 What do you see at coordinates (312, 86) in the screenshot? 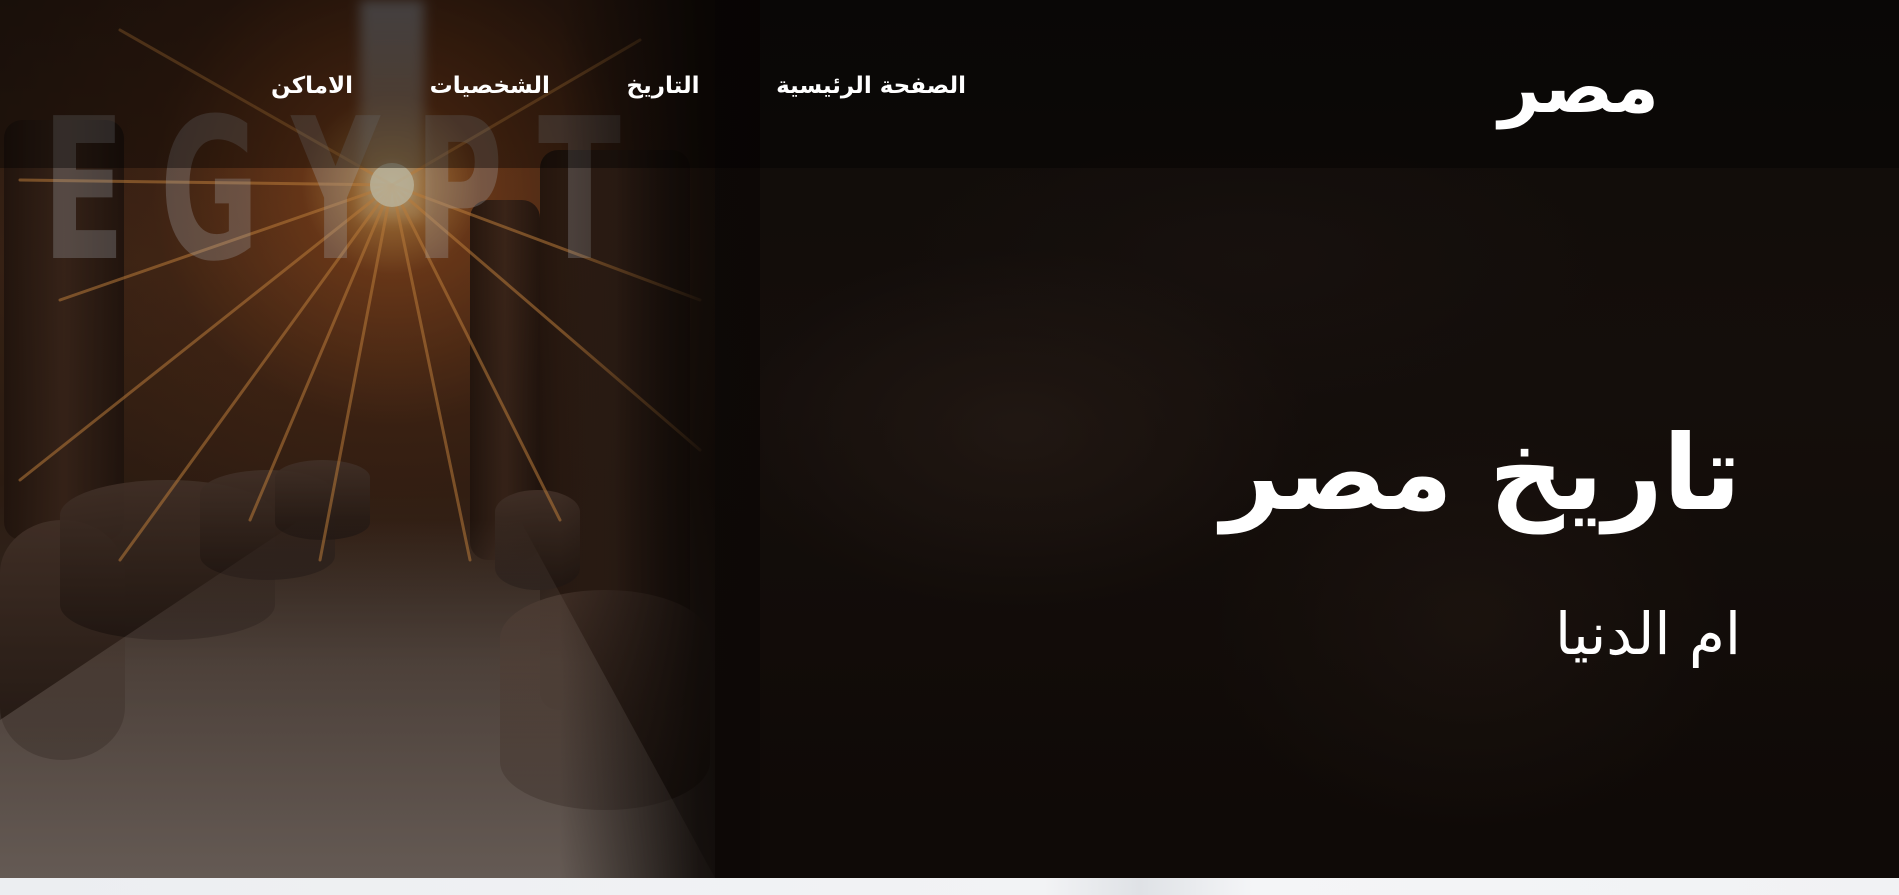
I see `nav-link-places: الاماكن` at bounding box center [312, 86].